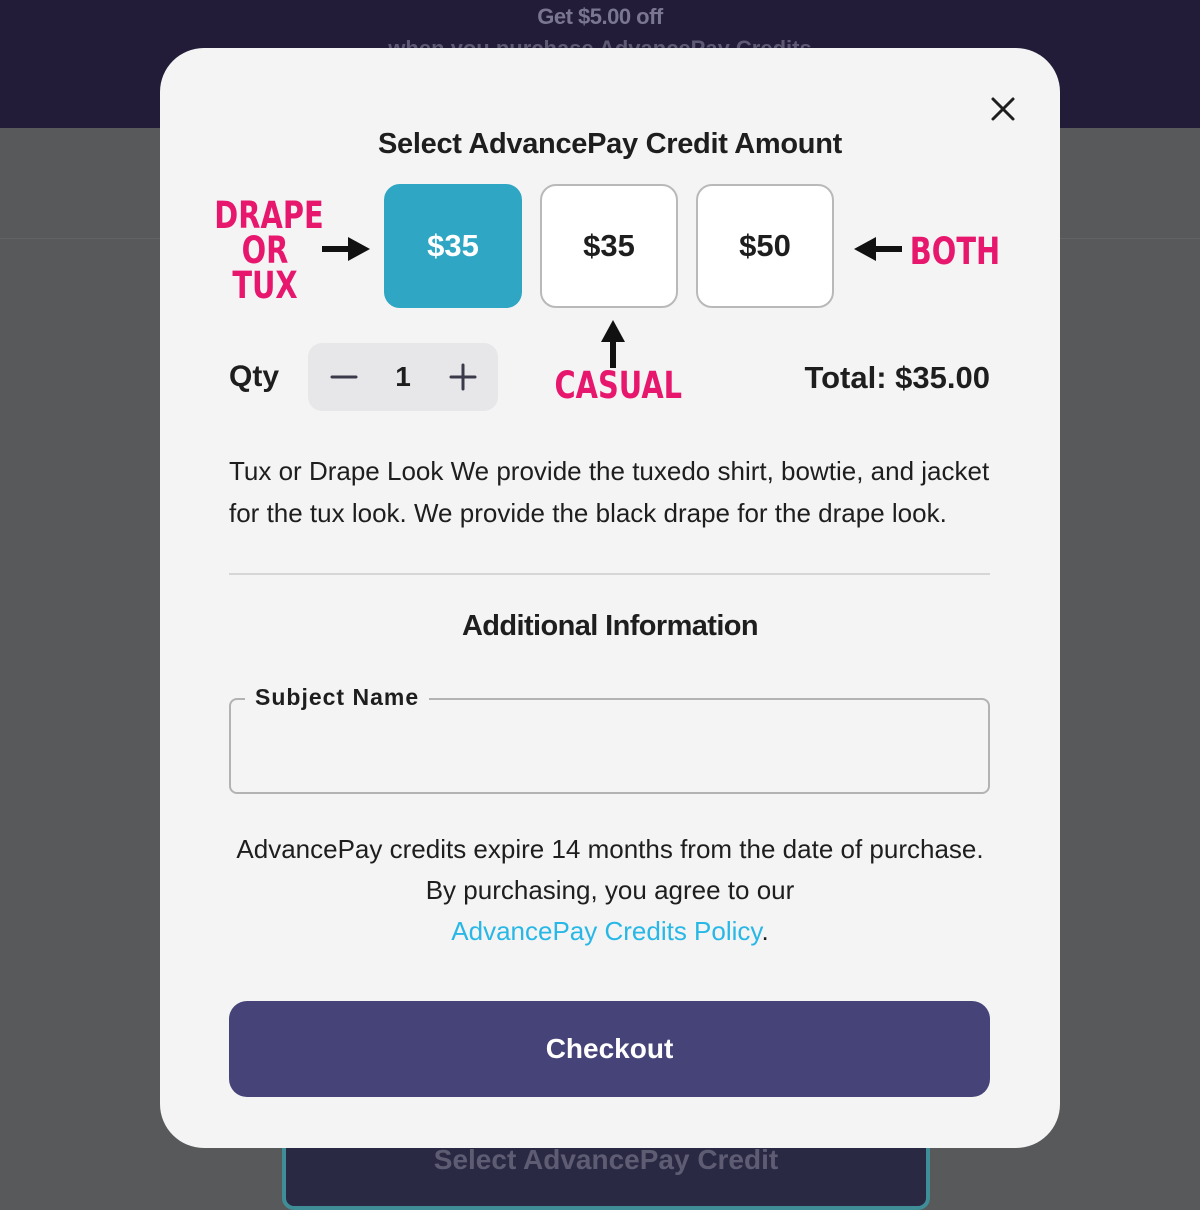 The width and height of the screenshot is (1200, 1210). I want to click on subject-name-label: Subject Name, so click(337, 697).